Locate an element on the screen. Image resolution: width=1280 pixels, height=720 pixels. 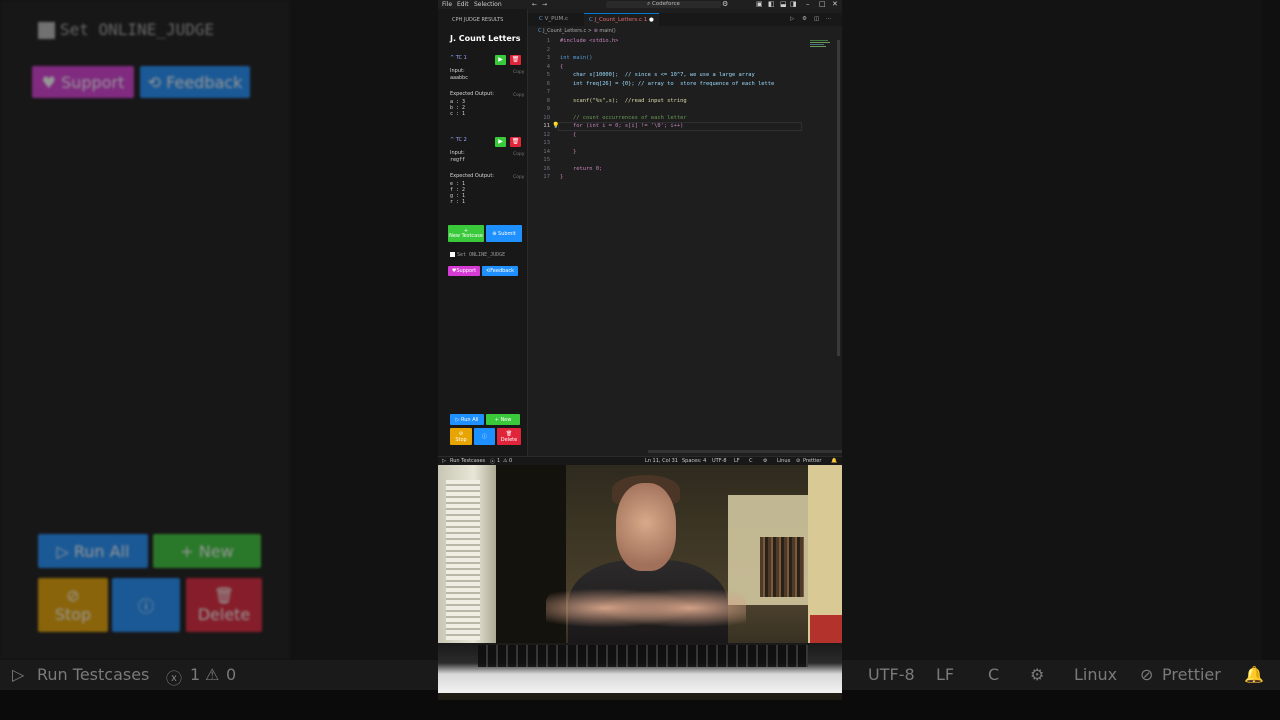
menu-selection: Selection is located at coordinates (488, 4).